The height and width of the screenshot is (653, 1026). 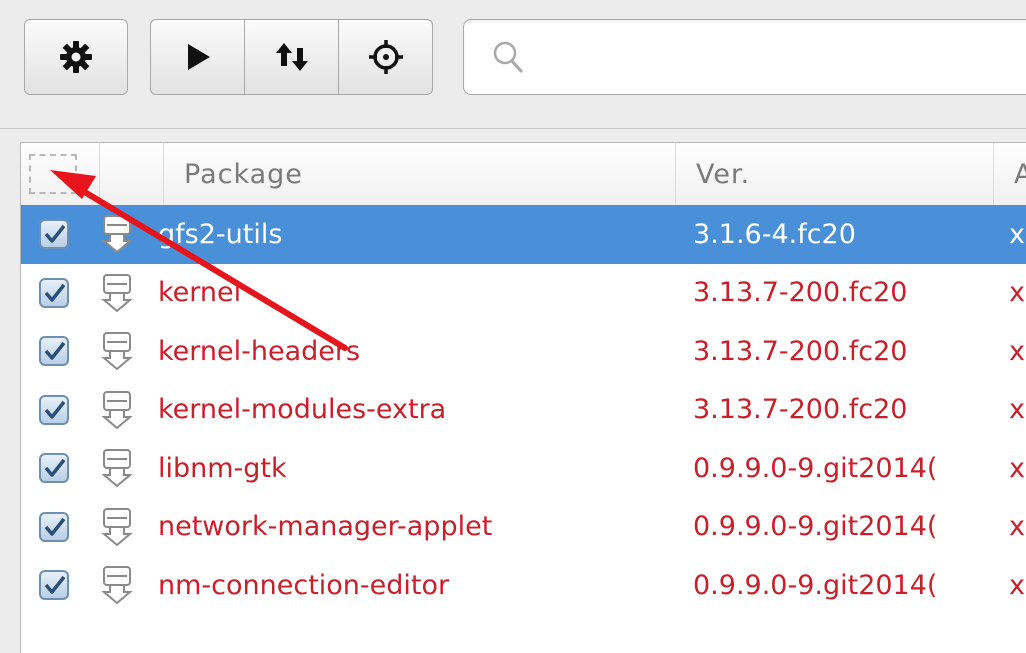 What do you see at coordinates (1009, 174) in the screenshot?
I see `header-arch-column: A` at bounding box center [1009, 174].